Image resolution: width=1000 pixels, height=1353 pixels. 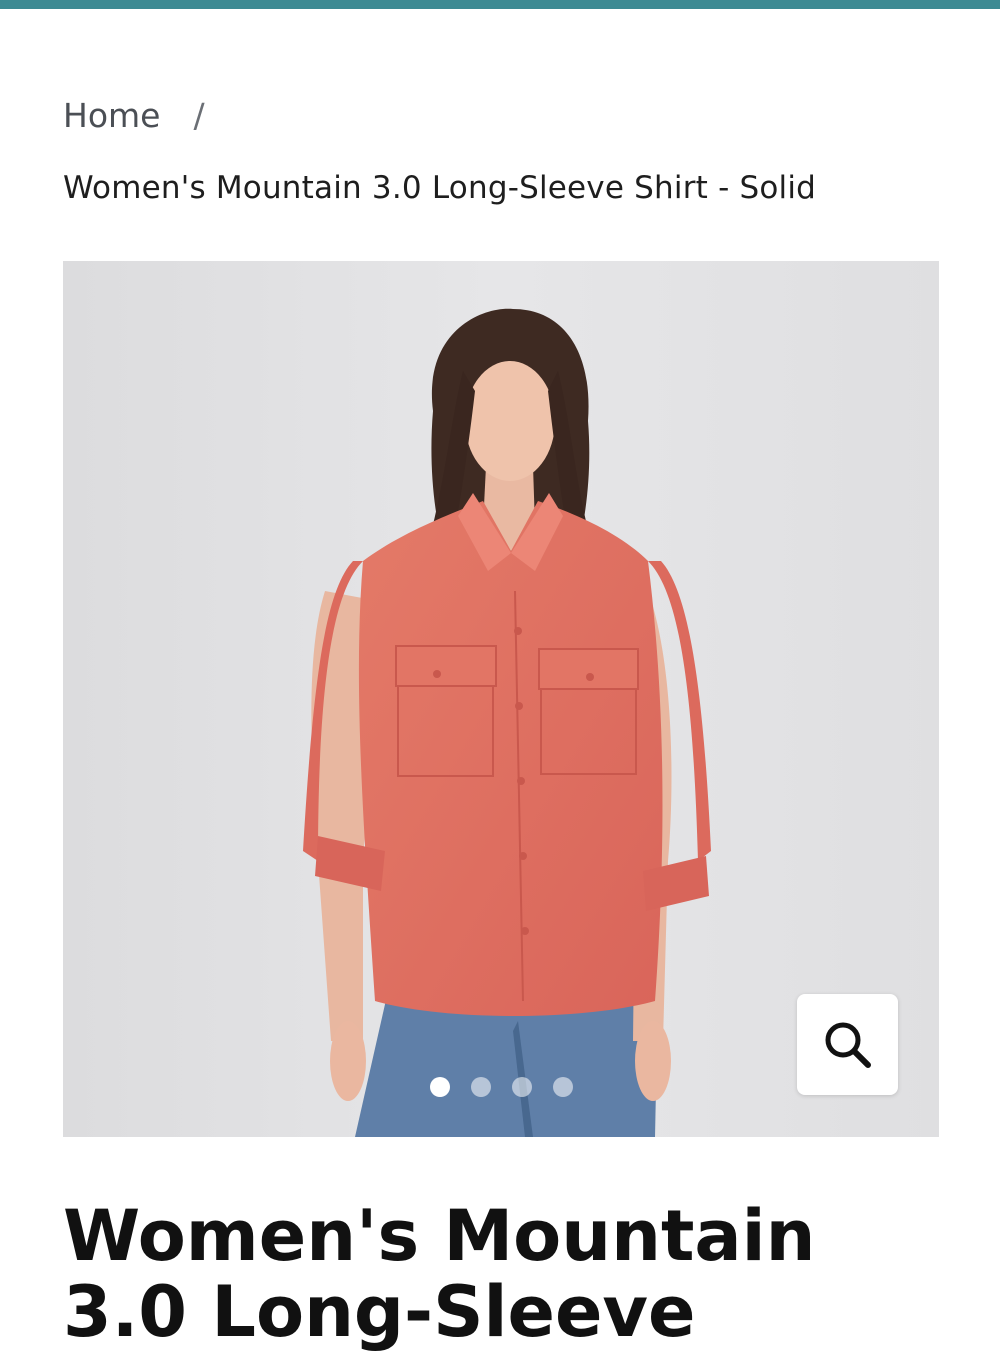 I want to click on top-accent-bar, so click(x=500, y=4).